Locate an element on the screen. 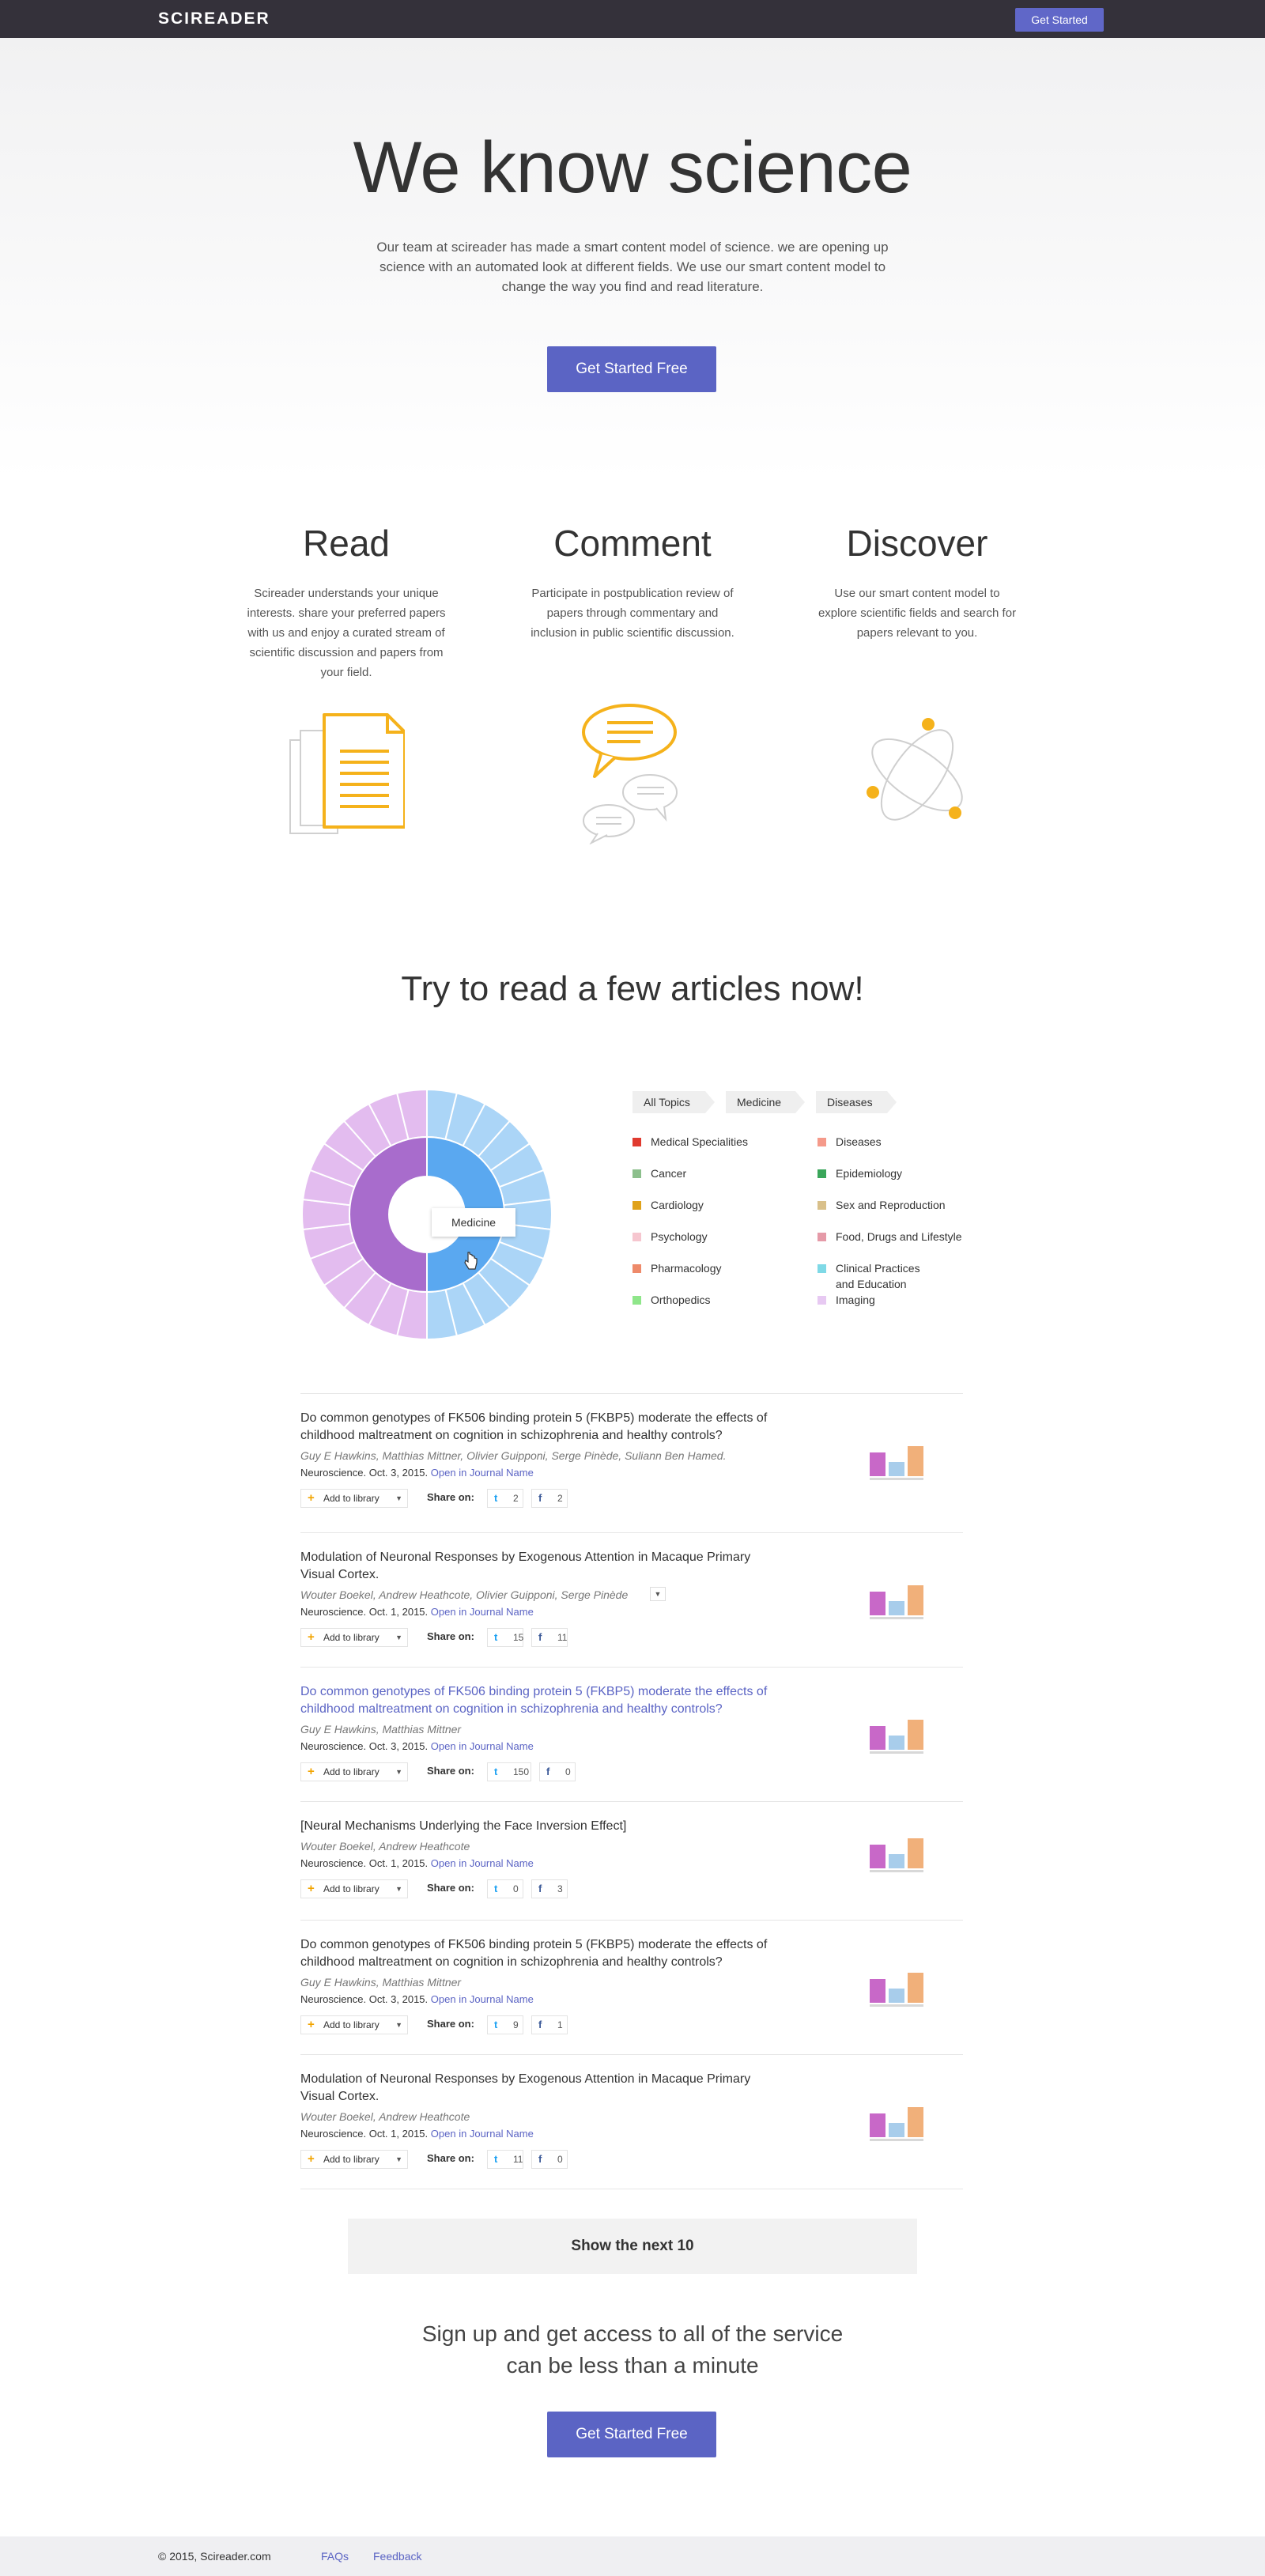  twitter-share-button: t2 is located at coordinates (505, 1498).